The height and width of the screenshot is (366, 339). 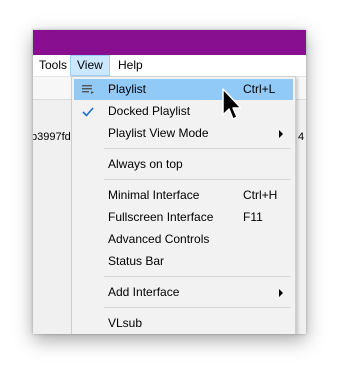 What do you see at coordinates (169, 42) in the screenshot?
I see `title-bar` at bounding box center [169, 42].